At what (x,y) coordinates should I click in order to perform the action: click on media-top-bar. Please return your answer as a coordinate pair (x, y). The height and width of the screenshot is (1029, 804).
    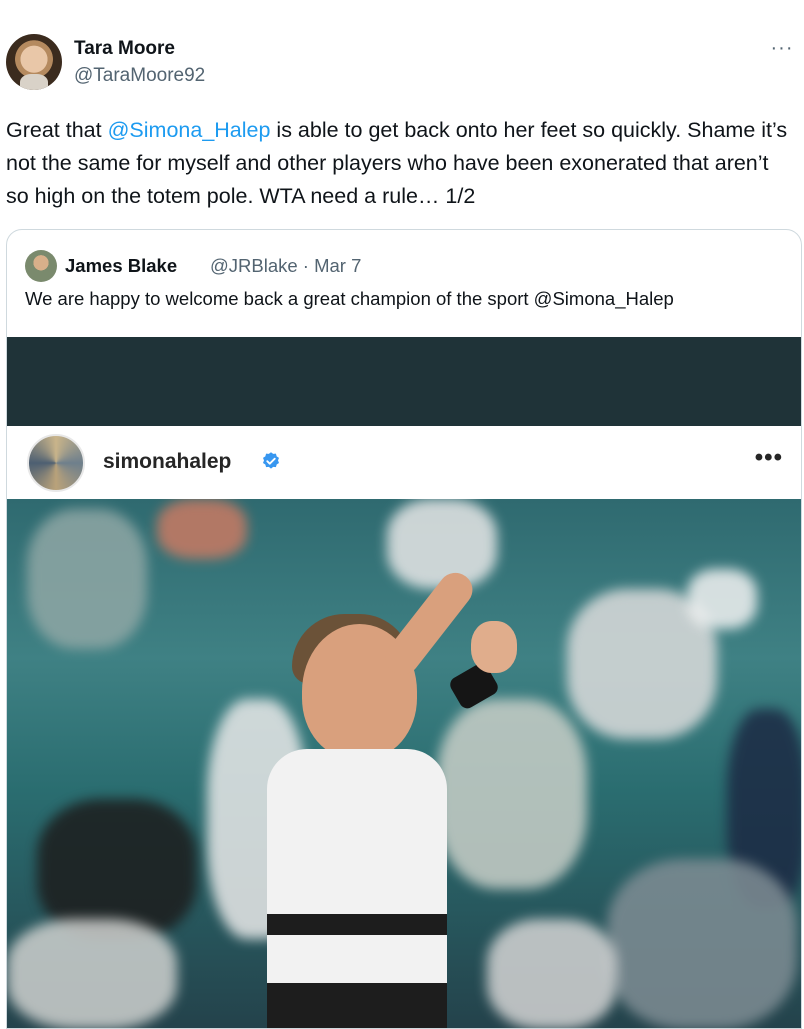
    Looking at the image, I should click on (404, 381).